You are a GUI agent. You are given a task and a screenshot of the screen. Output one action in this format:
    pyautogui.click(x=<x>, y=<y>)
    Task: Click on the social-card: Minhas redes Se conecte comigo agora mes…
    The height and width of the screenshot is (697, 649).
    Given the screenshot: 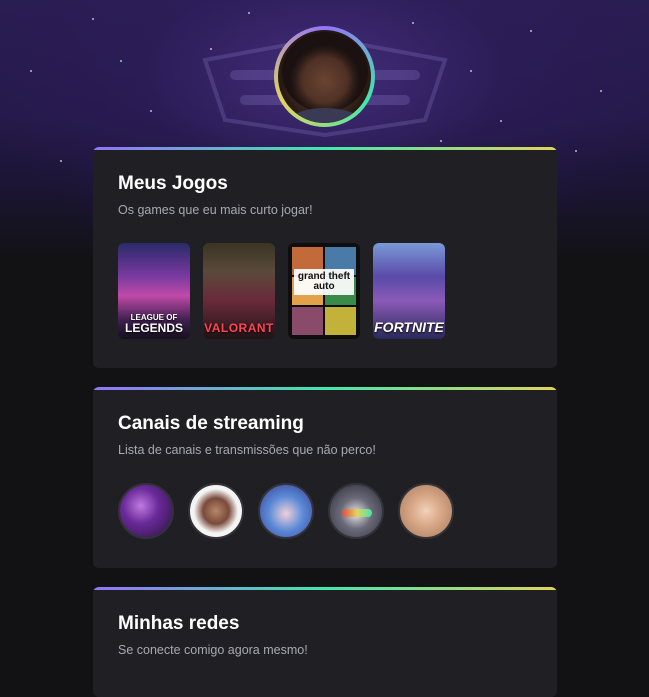 What is the action you would take?
    pyautogui.click(x=325, y=642)
    